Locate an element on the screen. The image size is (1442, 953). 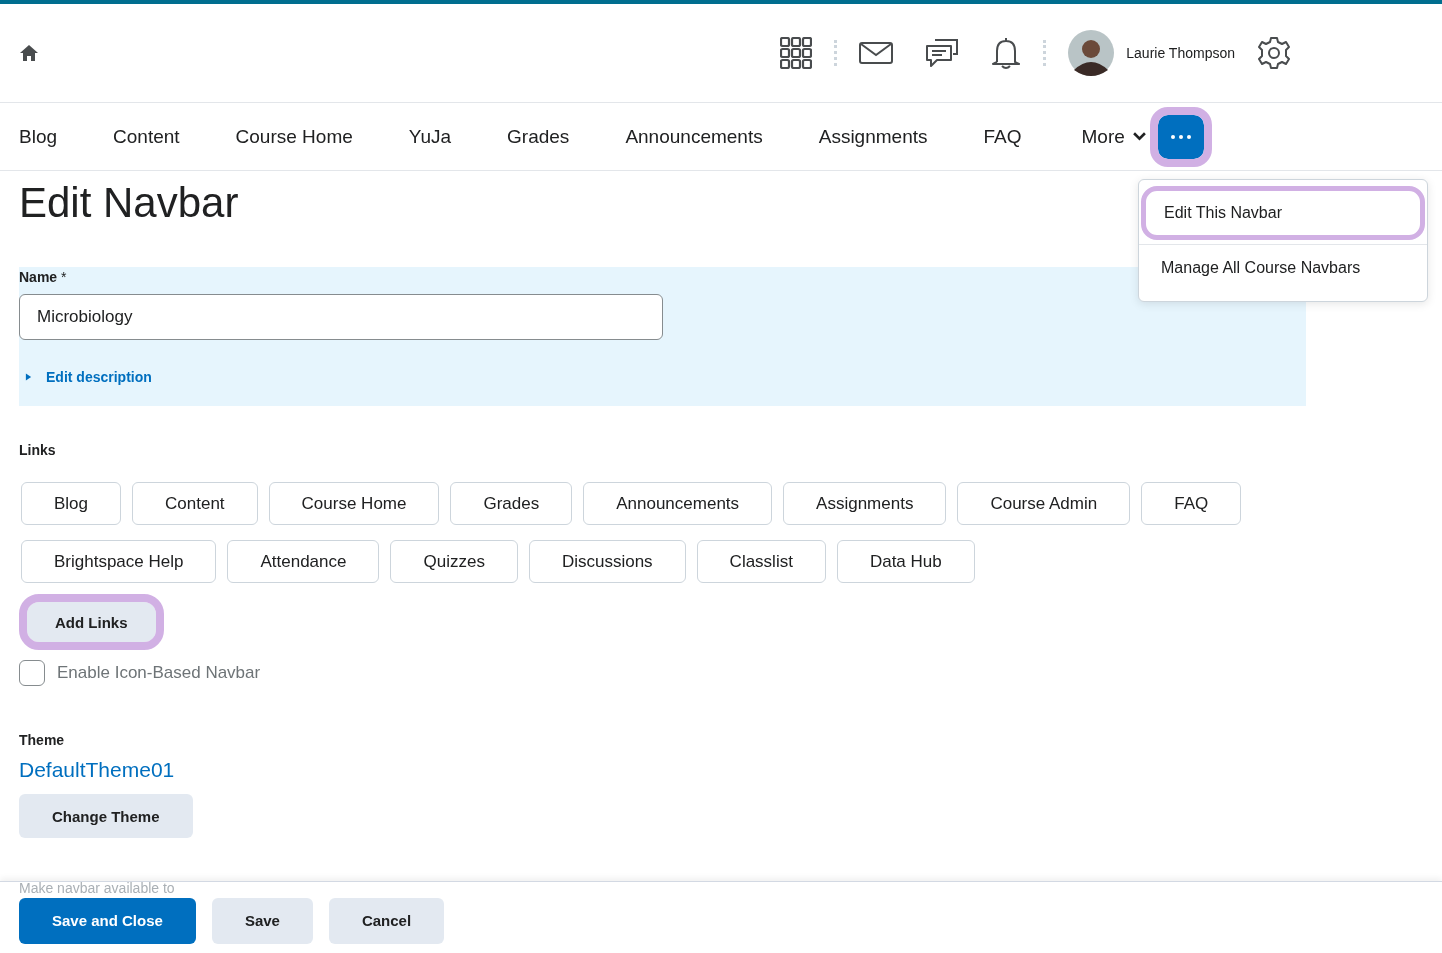
name-input: Microbiology is located at coordinates (341, 317).